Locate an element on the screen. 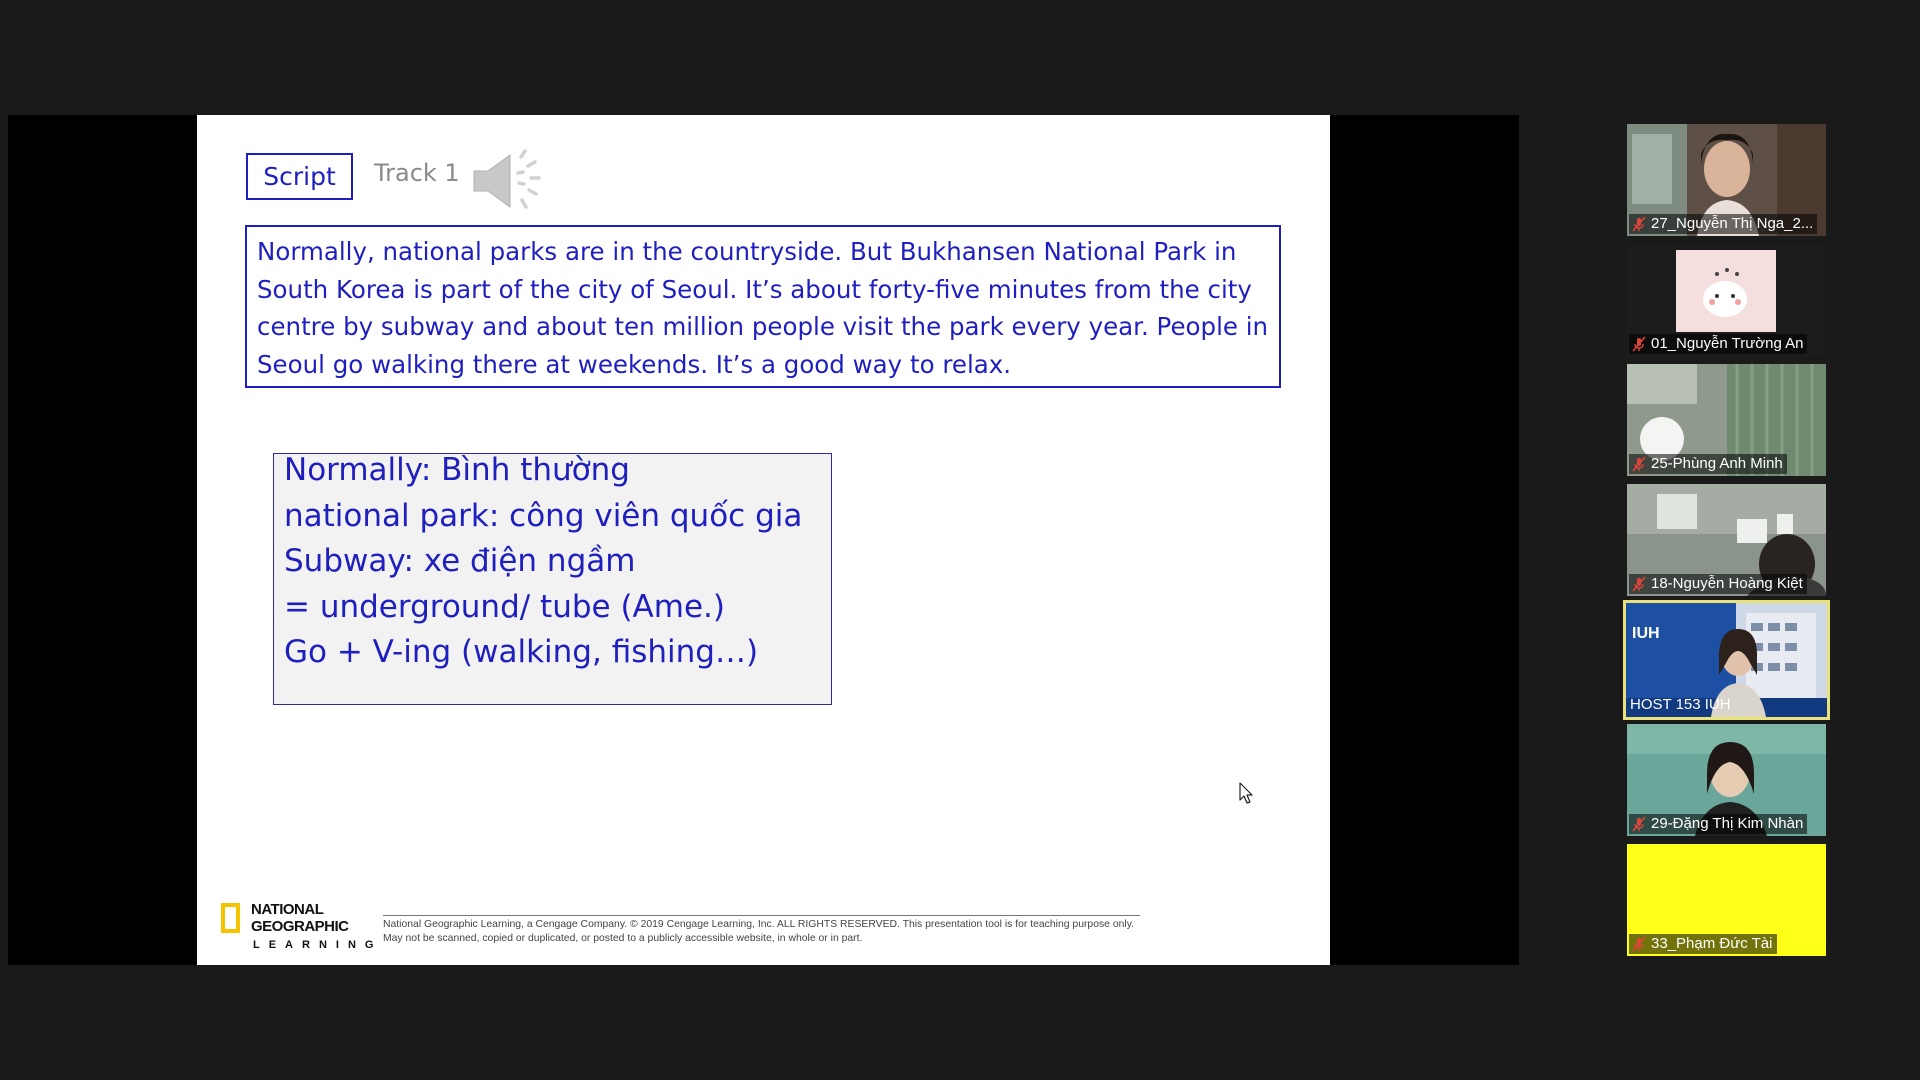 Image resolution: width=1920 pixels, height=1080 pixels. national-geographic-logo: NATIONAL GEOGRAPHIC LEARNING is located at coordinates (297, 923).